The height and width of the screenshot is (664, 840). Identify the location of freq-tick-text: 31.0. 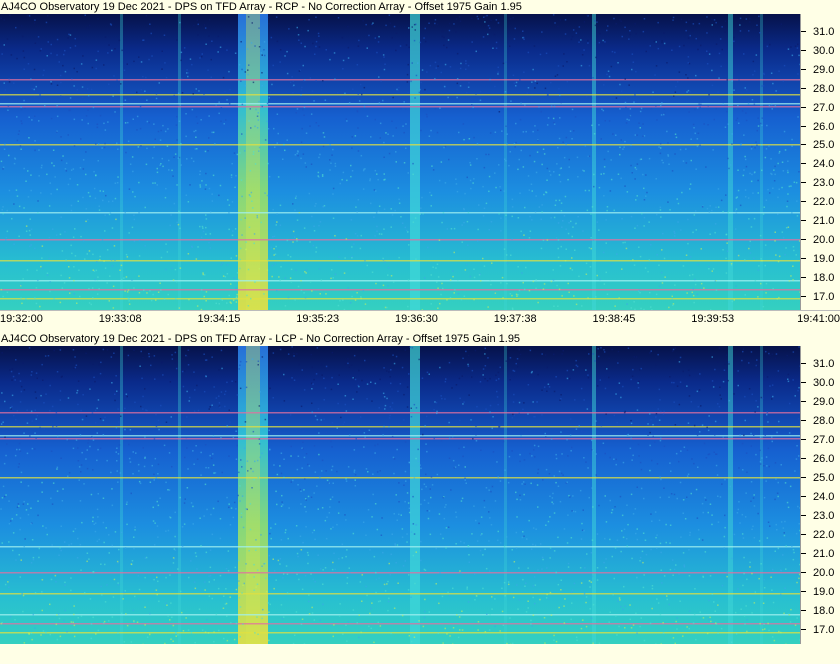
(824, 364).